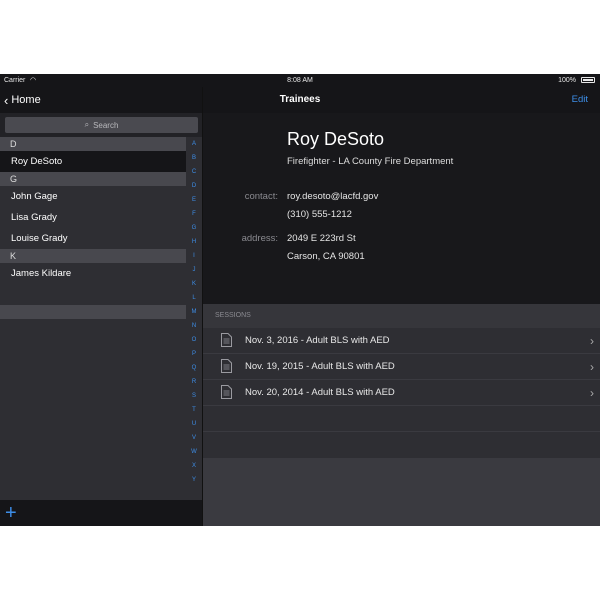  What do you see at coordinates (401, 341) in the screenshot?
I see `session-row: Nov. 3, 2016 - Adult BLS with AED ›` at bounding box center [401, 341].